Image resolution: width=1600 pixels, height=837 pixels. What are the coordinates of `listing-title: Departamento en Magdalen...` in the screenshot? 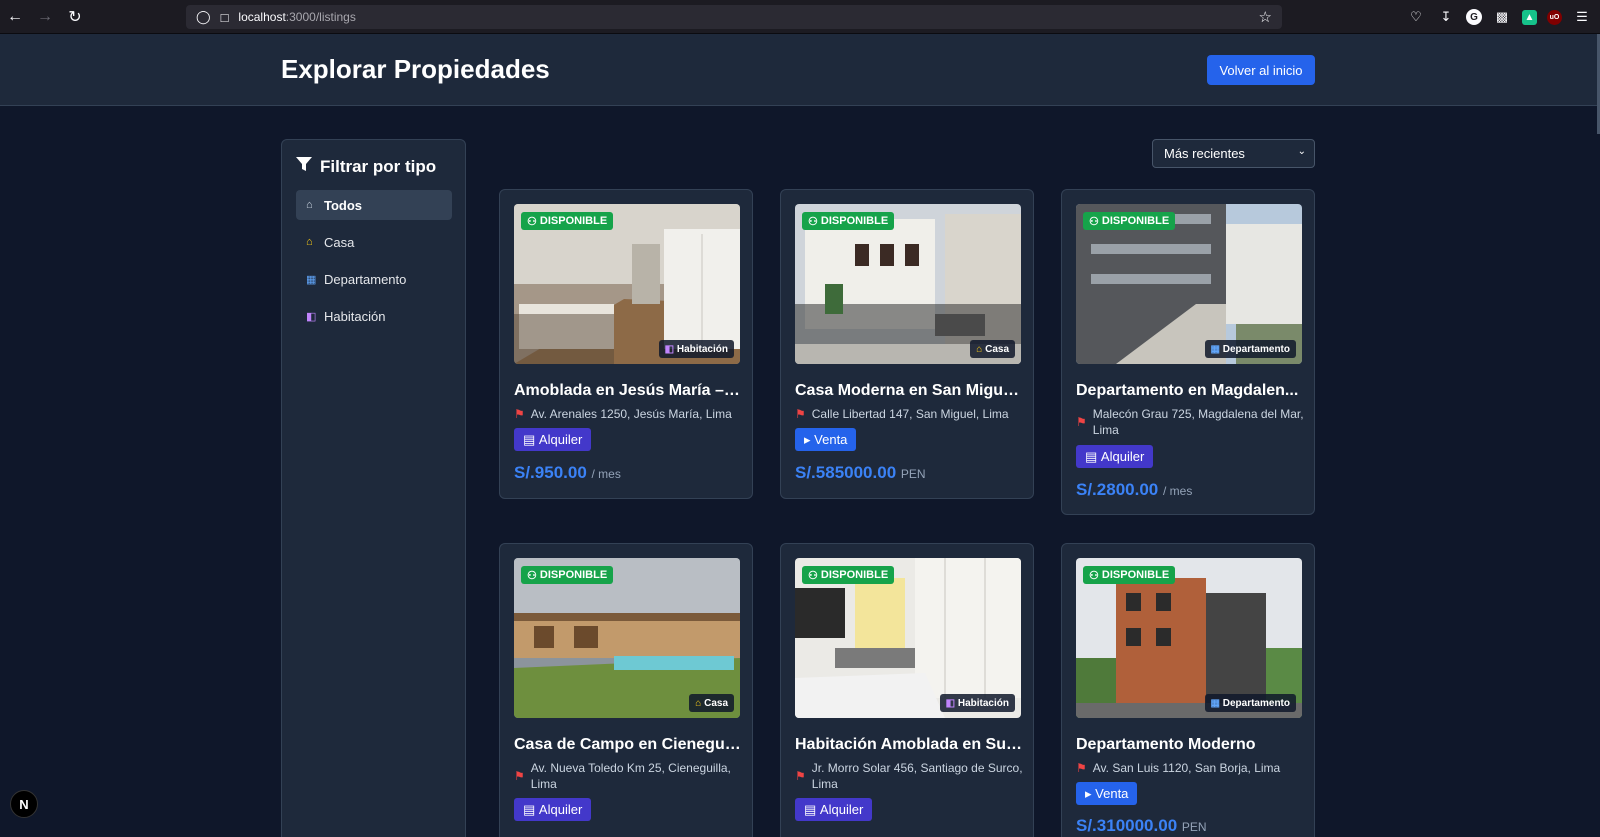 It's located at (1190, 391).